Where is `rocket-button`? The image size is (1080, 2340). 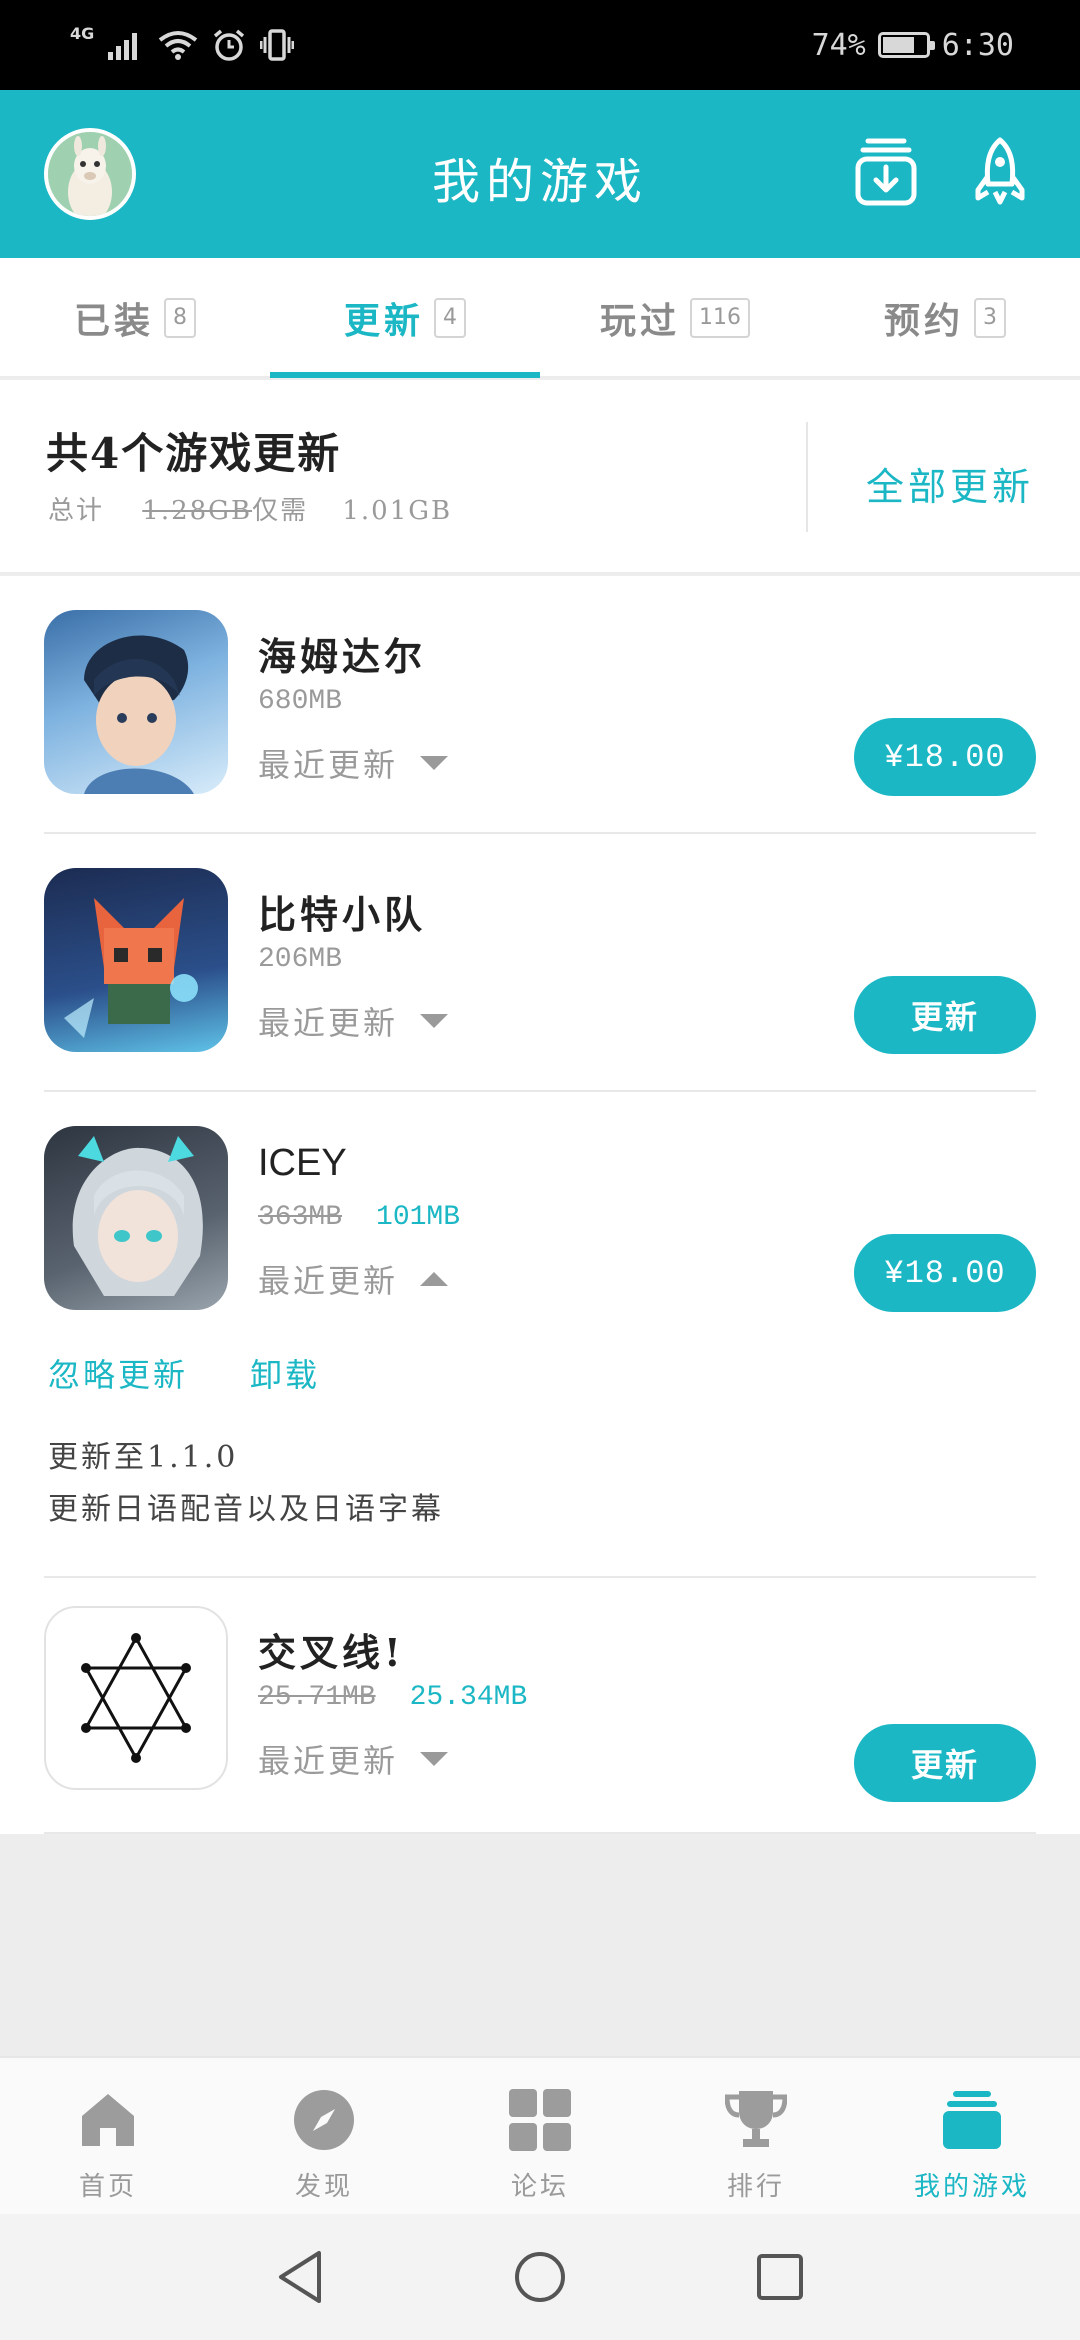 rocket-button is located at coordinates (1000, 172).